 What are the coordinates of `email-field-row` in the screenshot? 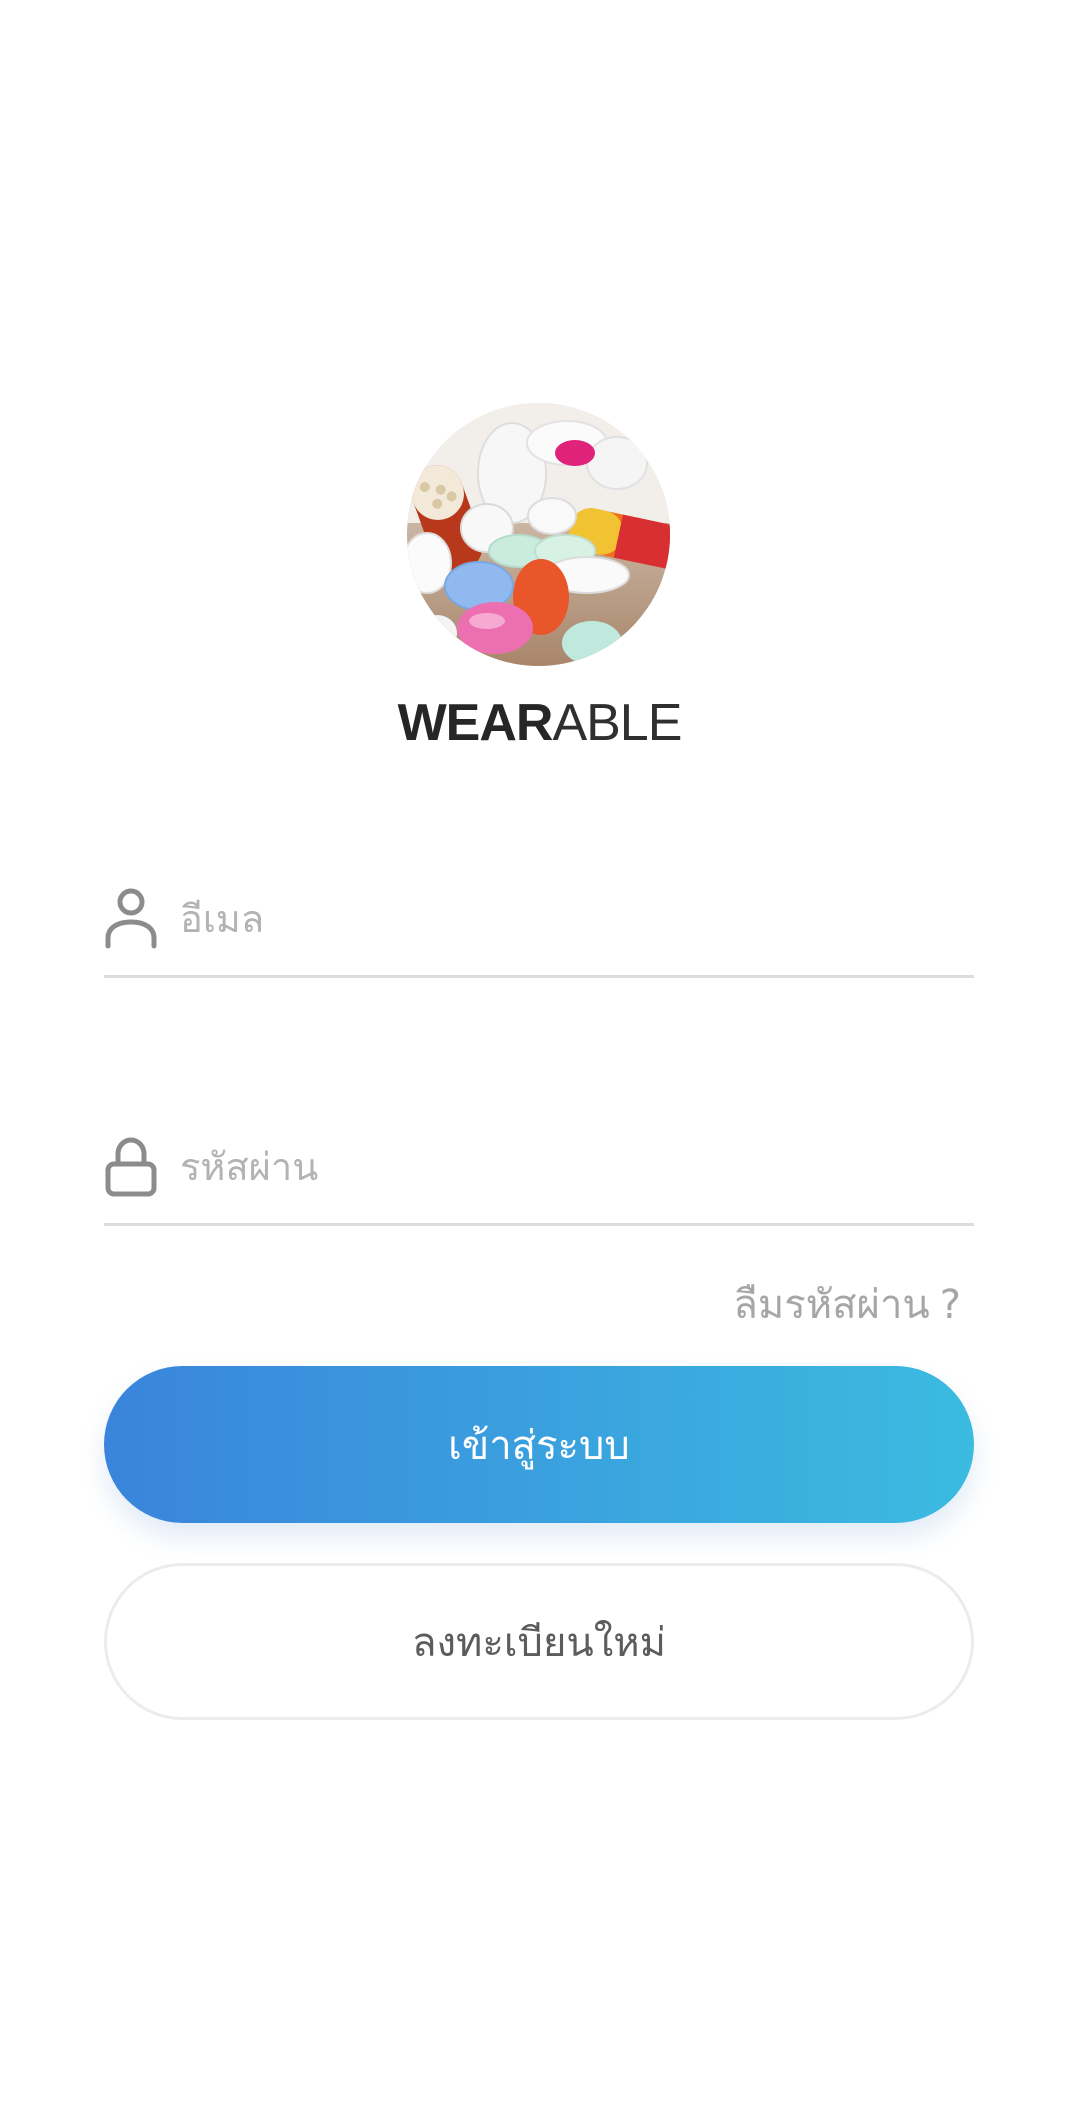 It's located at (539, 928).